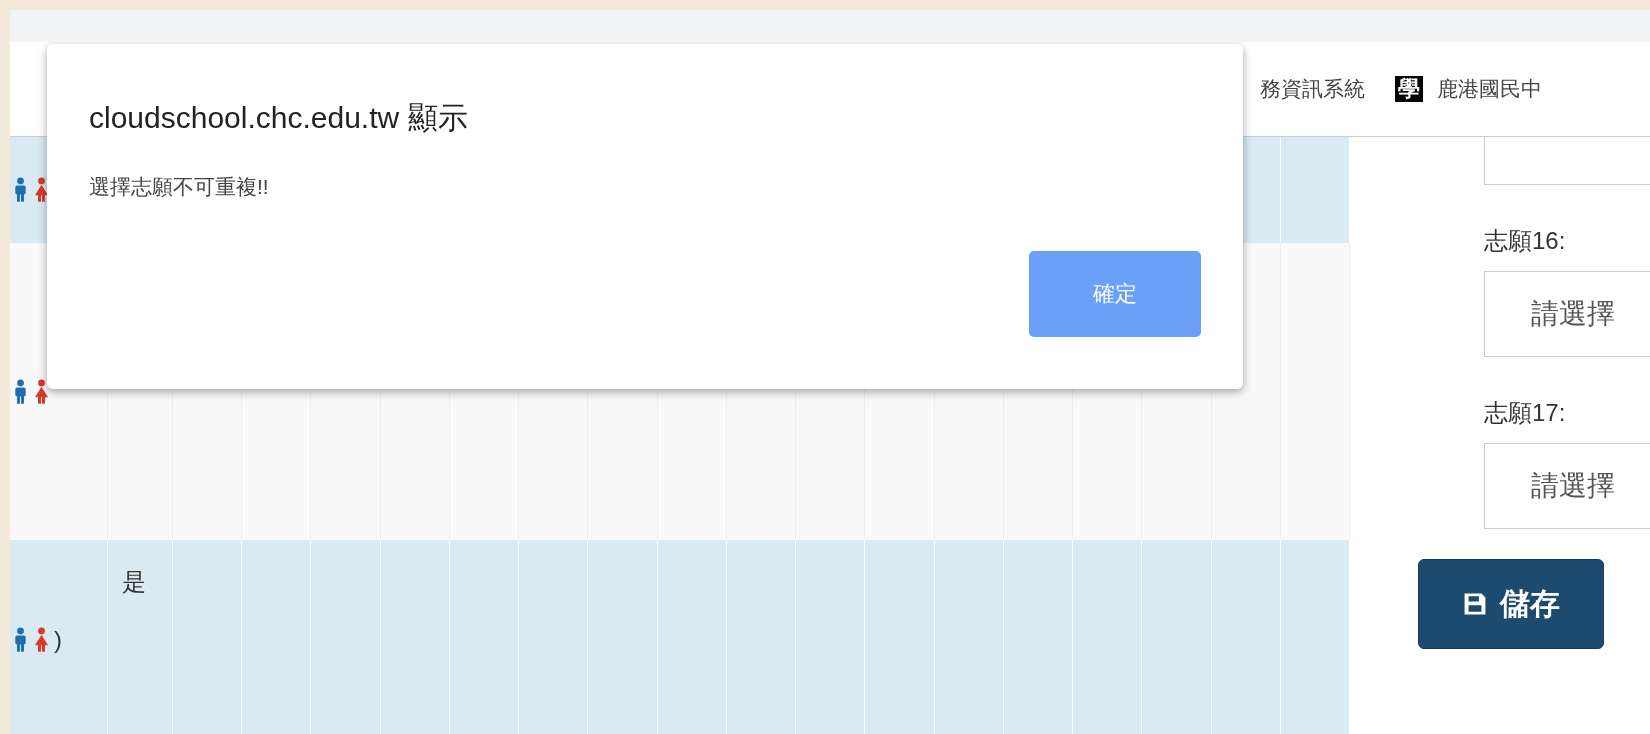 The height and width of the screenshot is (734, 1650). What do you see at coordinates (1525, 241) in the screenshot?
I see `field-label: 志願16:` at bounding box center [1525, 241].